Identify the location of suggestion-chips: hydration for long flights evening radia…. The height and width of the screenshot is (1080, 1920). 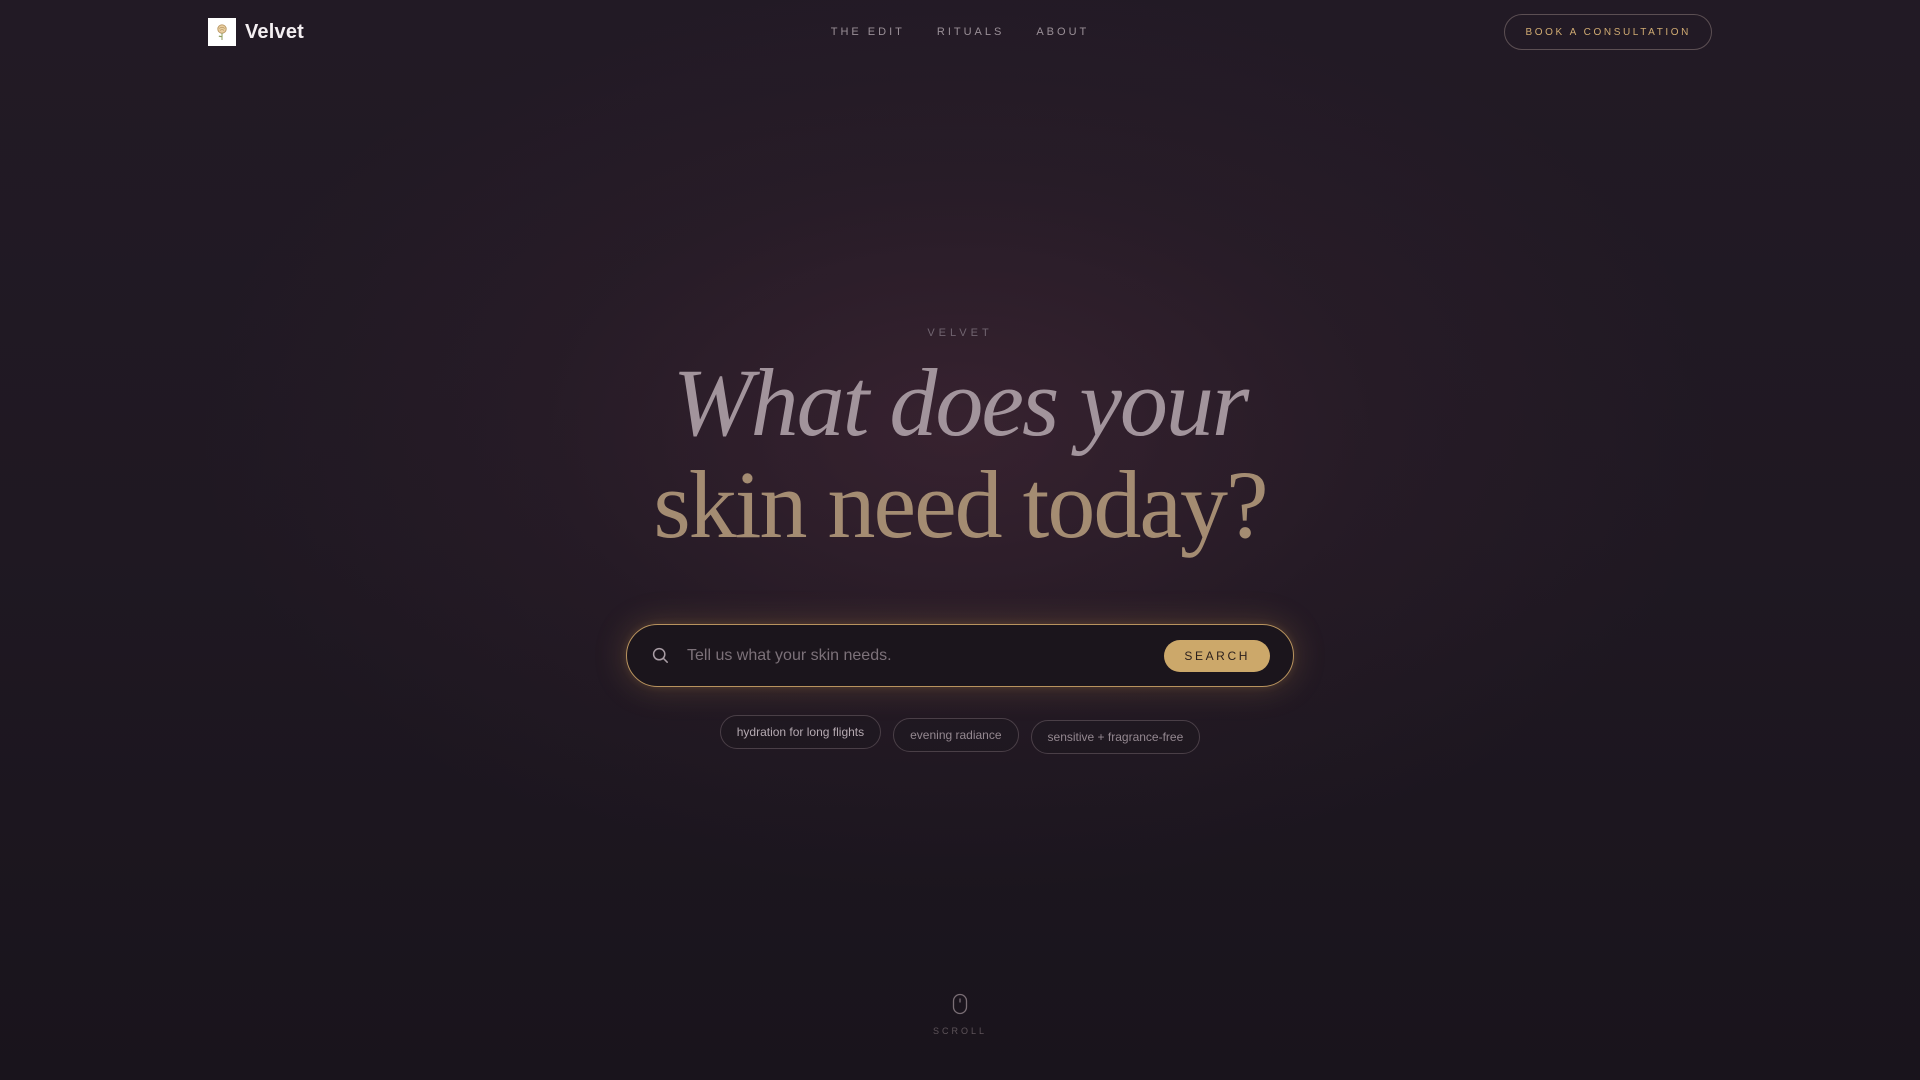
(960, 734).